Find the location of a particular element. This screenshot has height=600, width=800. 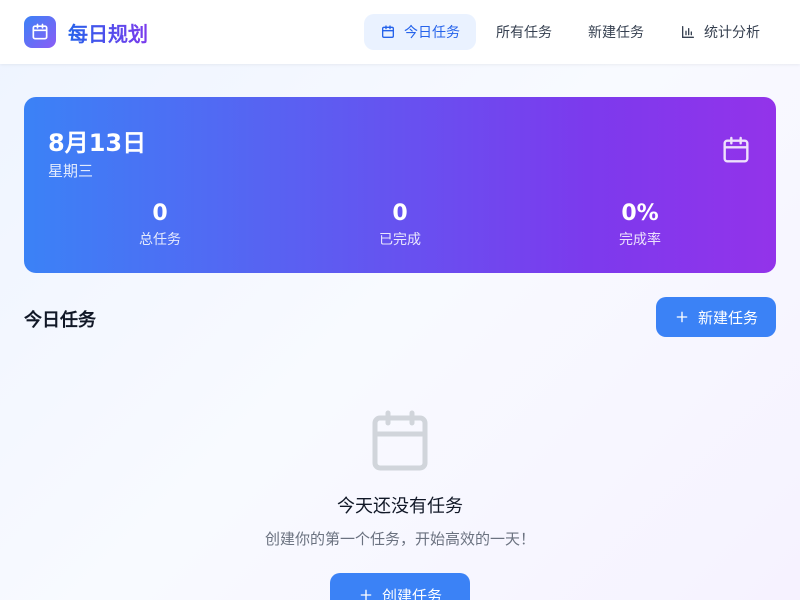

nav-label: 新建任务 is located at coordinates (616, 33).